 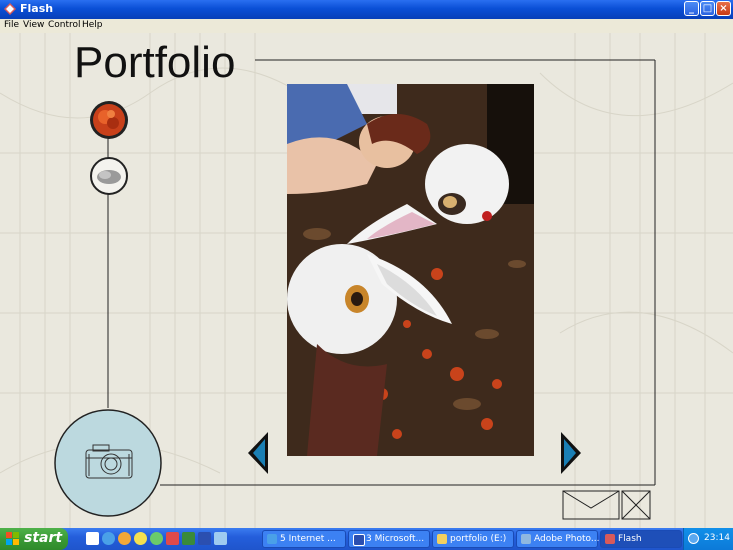 What do you see at coordinates (92, 25) in the screenshot?
I see `menu-help: Help` at bounding box center [92, 25].